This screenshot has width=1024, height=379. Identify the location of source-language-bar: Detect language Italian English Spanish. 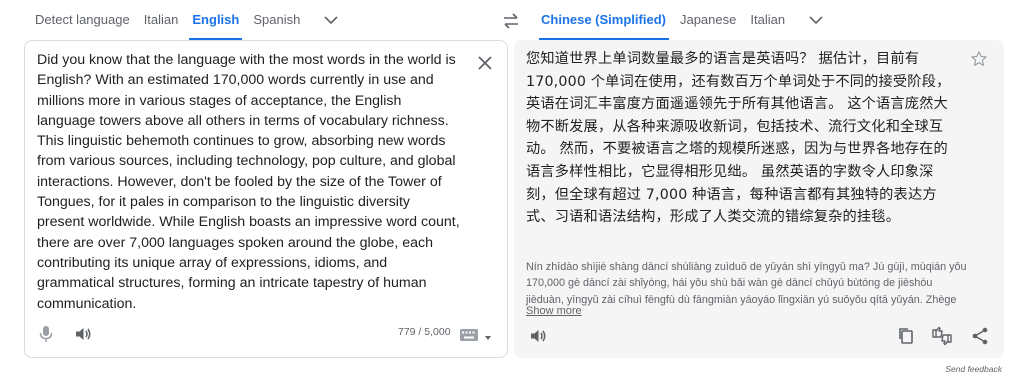
(266, 20).